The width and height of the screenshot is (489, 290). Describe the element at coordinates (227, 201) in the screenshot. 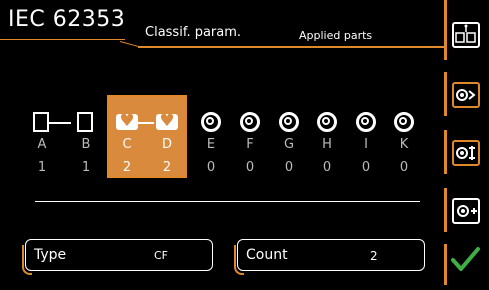

I see `section-divider` at that location.